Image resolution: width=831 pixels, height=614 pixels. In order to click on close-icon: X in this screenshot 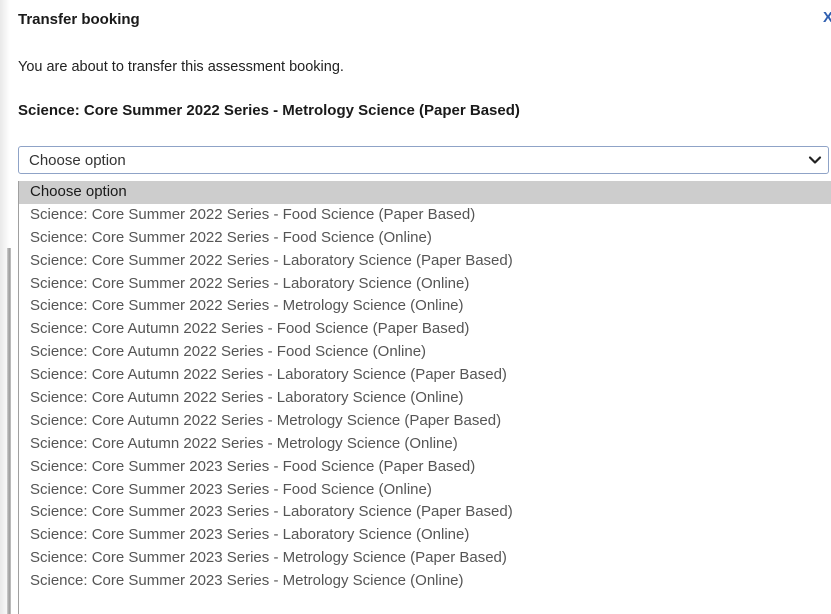, I will do `click(827, 17)`.